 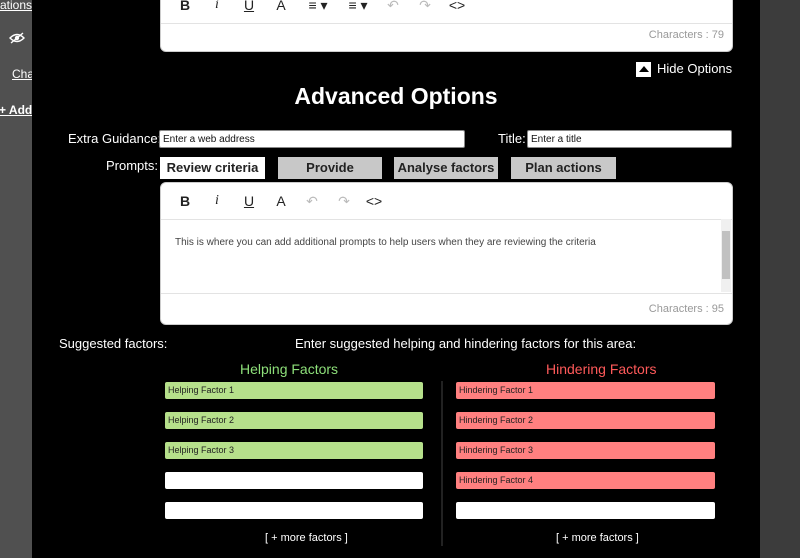 What do you see at coordinates (318, 7) in the screenshot?
I see `ordered-list-icon: ≡ ▾` at bounding box center [318, 7].